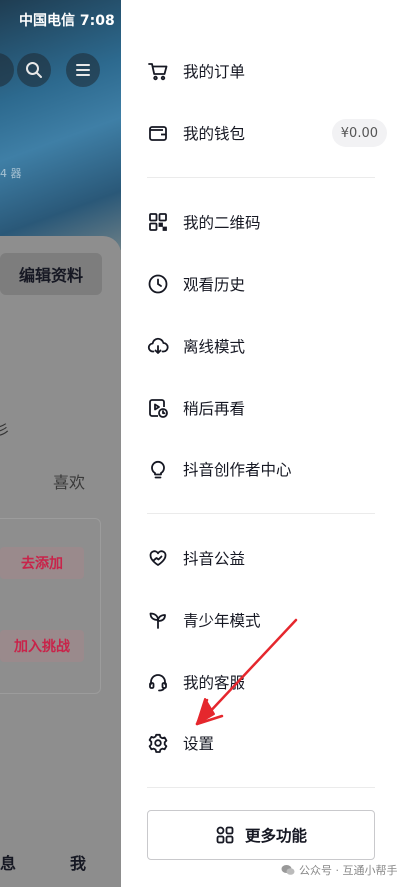 The width and height of the screenshot is (399, 887). What do you see at coordinates (199, 744) in the screenshot?
I see `menu-item-label: 设置` at bounding box center [199, 744].